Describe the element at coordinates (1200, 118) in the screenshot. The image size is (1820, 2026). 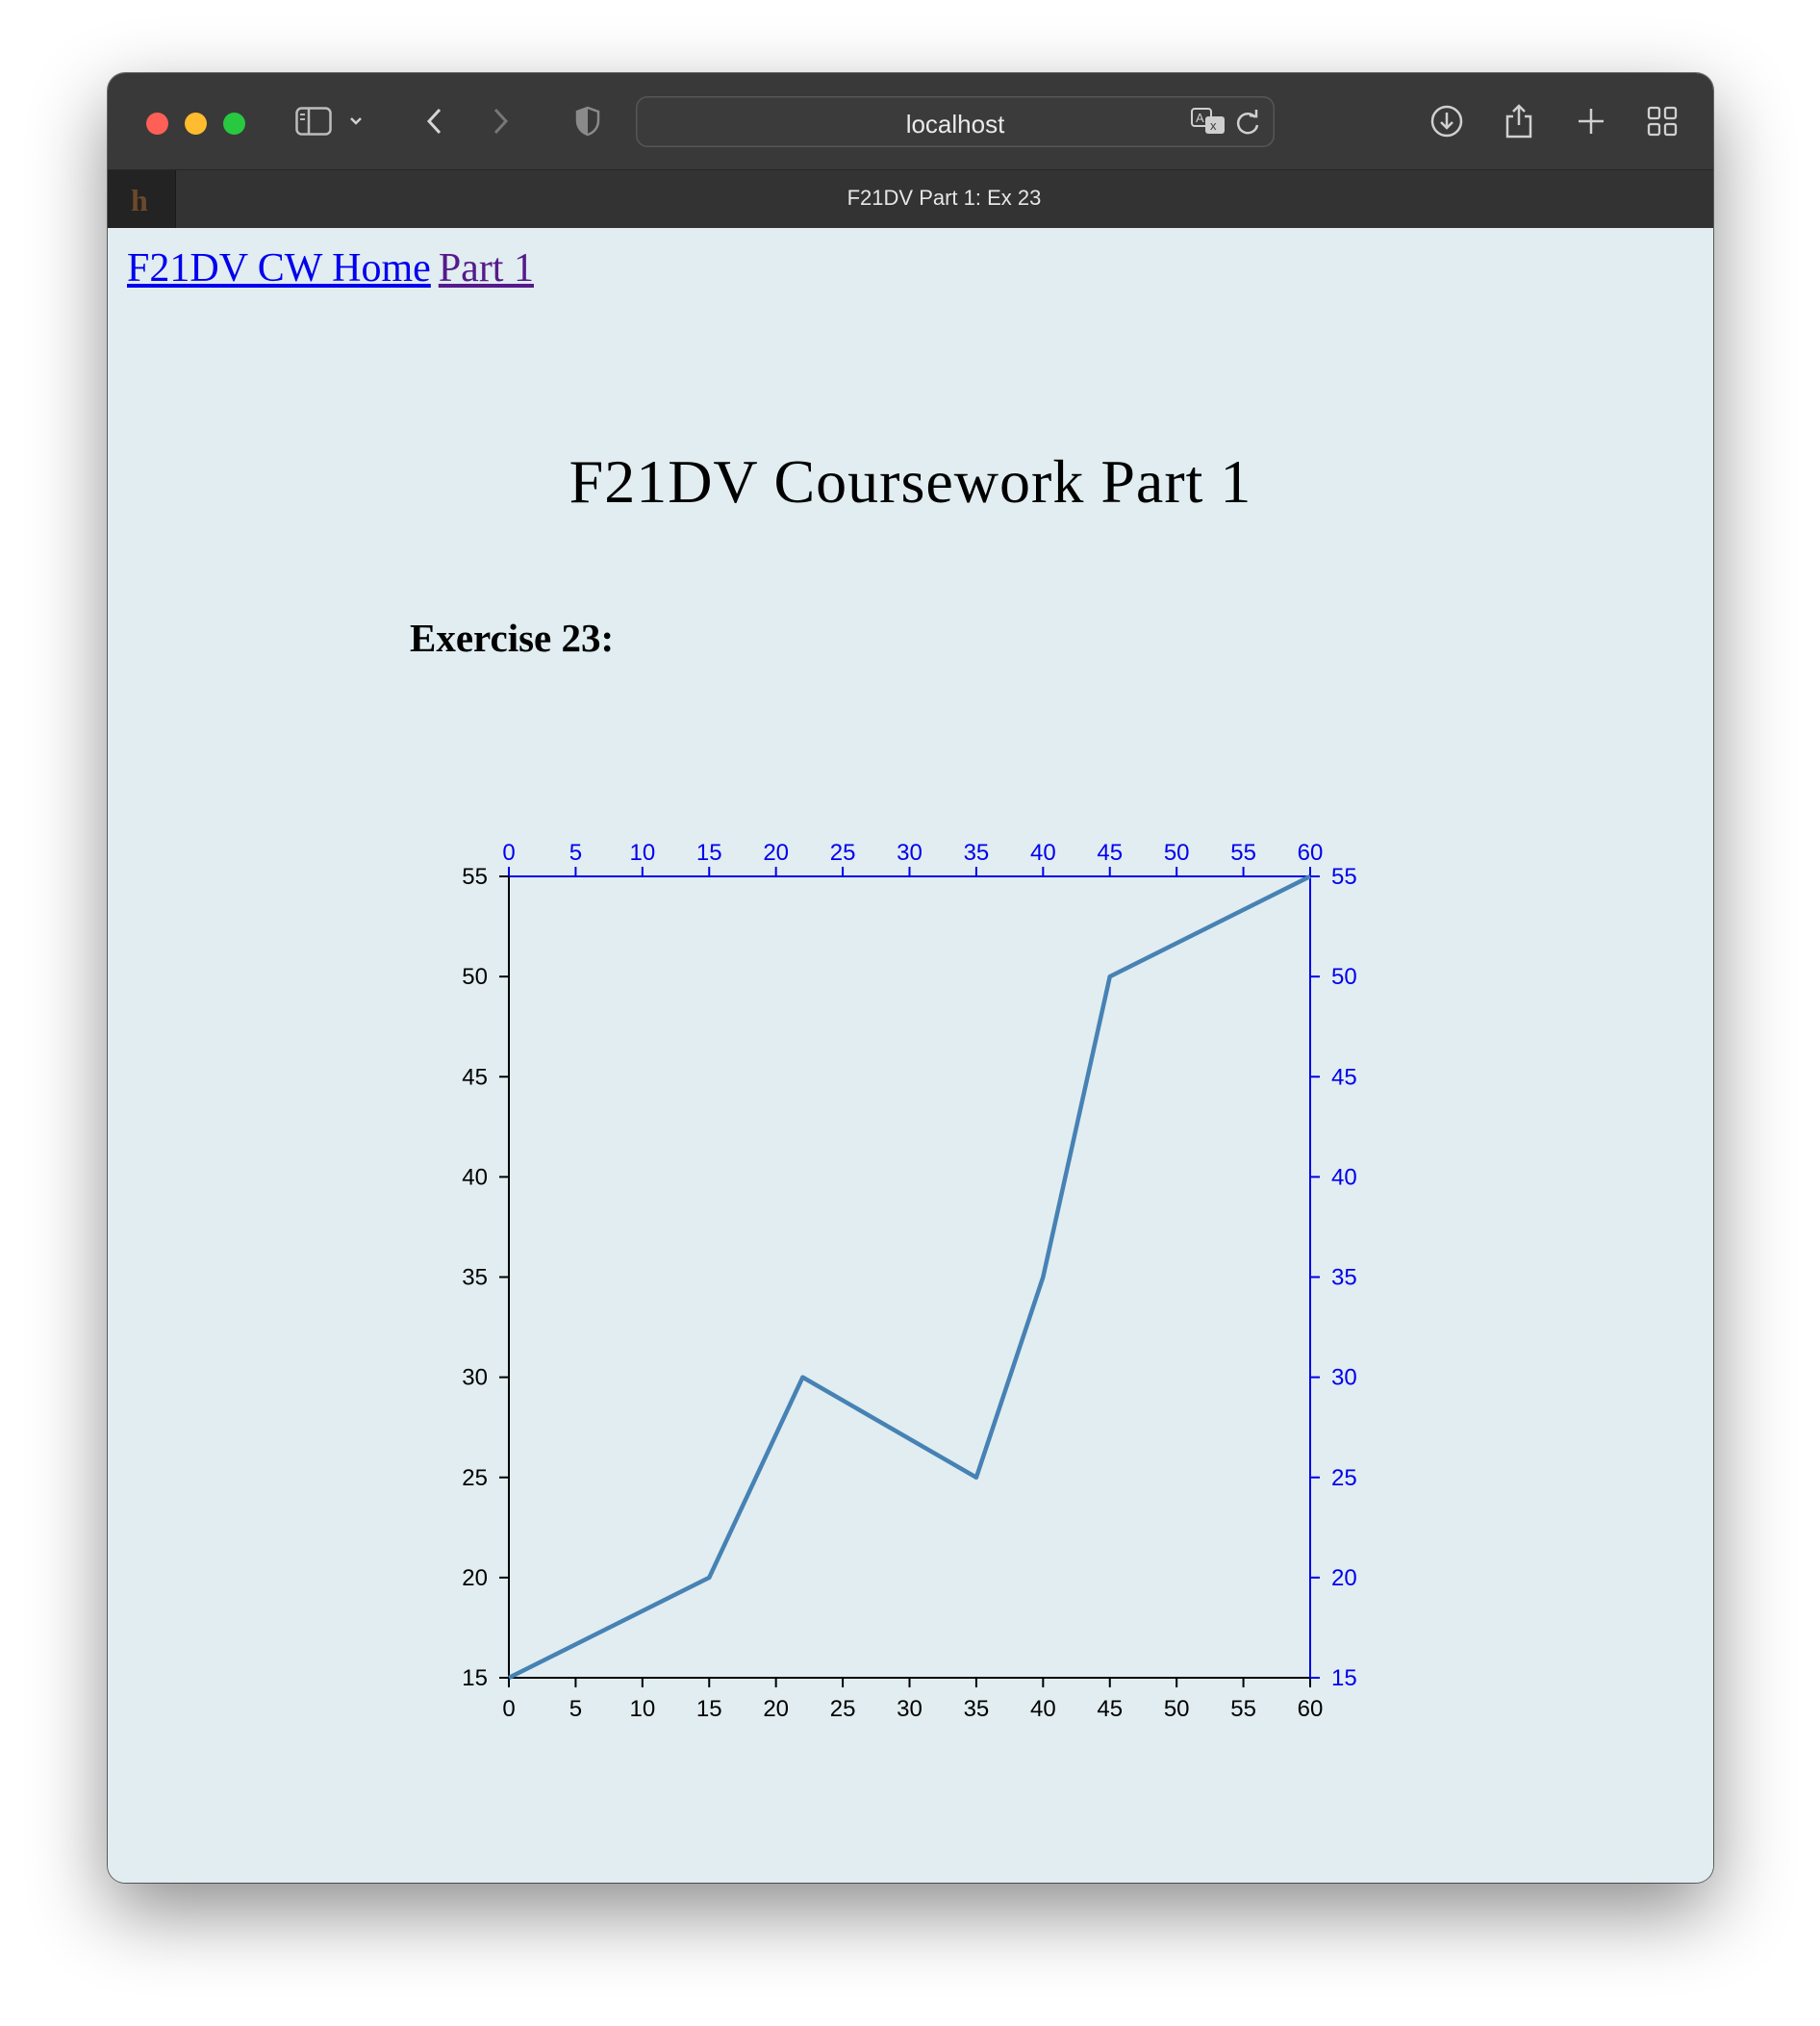
I see `svg-text: A` at that location.